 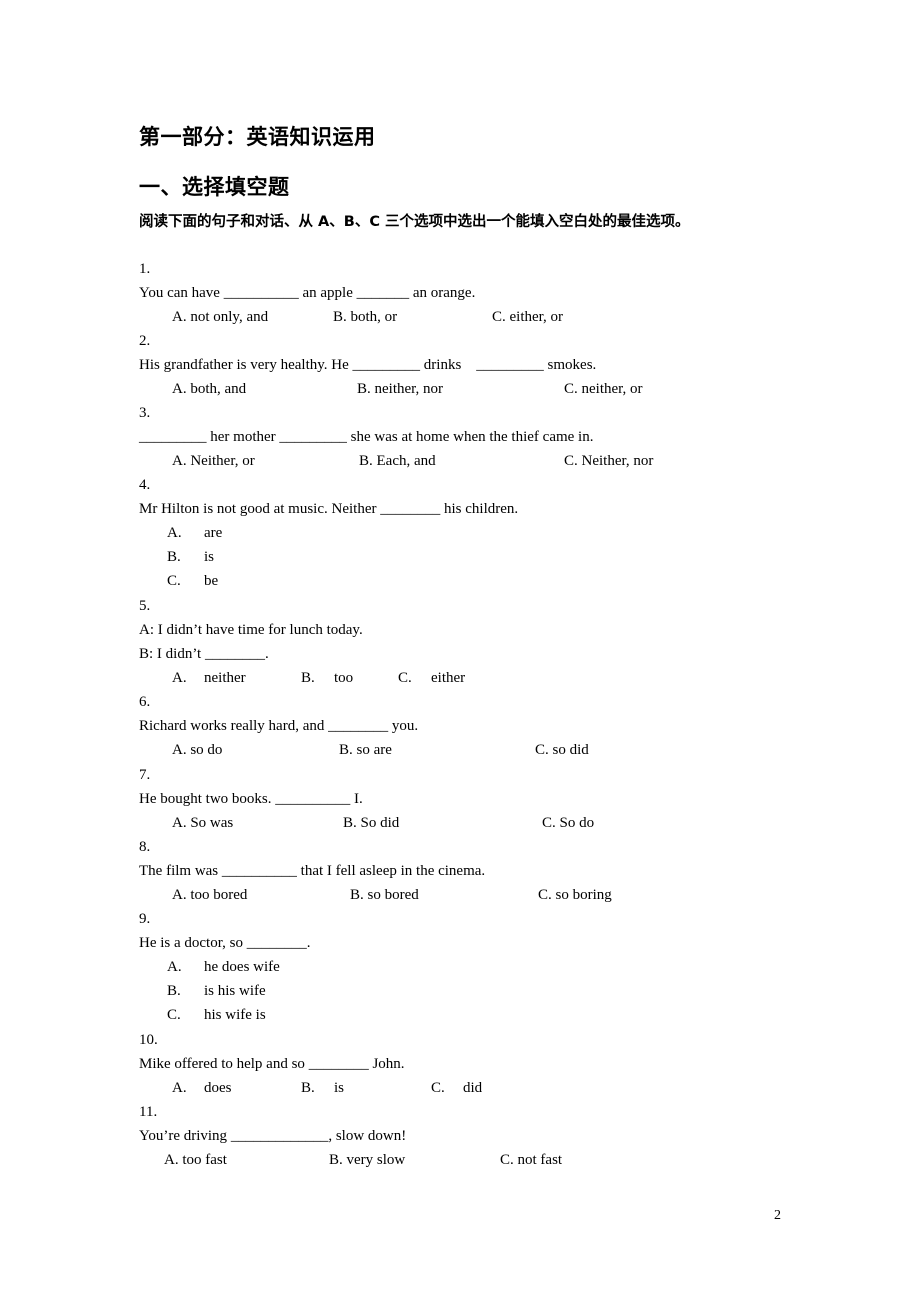 I want to click on option-b: B. Each, and, so click(x=397, y=461).